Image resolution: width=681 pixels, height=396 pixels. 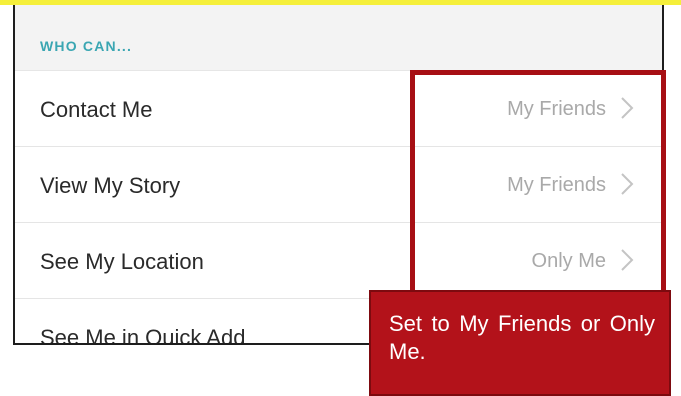 I want to click on annotation-callout: Set to My Friends or Only Me., so click(x=520, y=343).